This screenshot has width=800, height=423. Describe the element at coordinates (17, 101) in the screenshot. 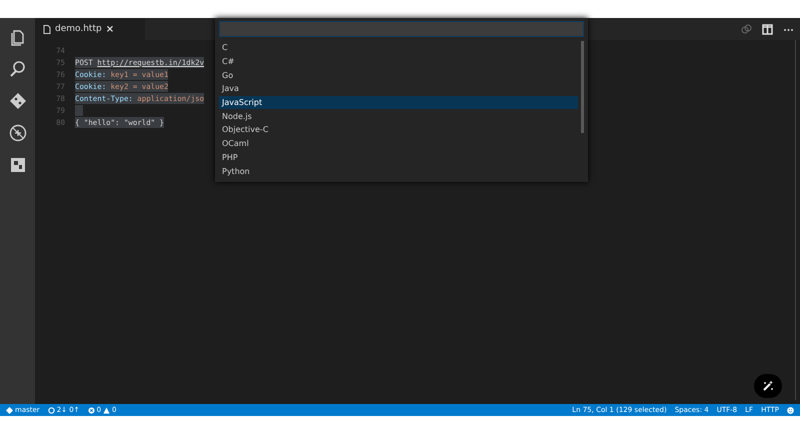

I see `diamond-icon` at that location.